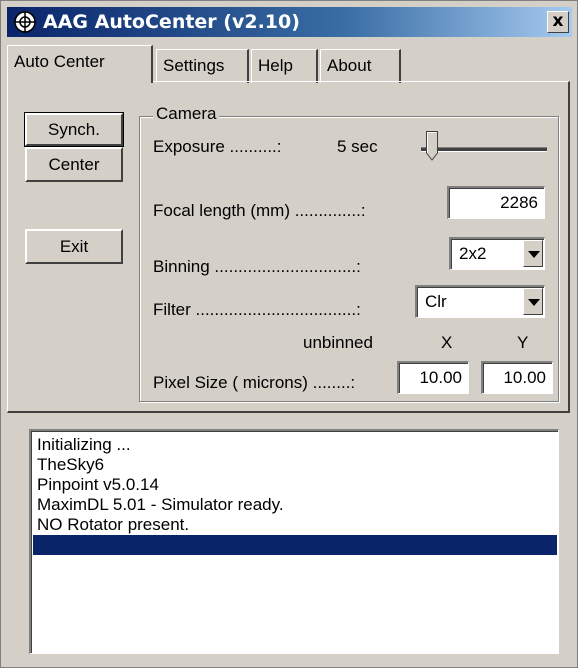 The height and width of the screenshot is (669, 579). Describe the element at coordinates (74, 164) in the screenshot. I see `center-button: Center` at that location.